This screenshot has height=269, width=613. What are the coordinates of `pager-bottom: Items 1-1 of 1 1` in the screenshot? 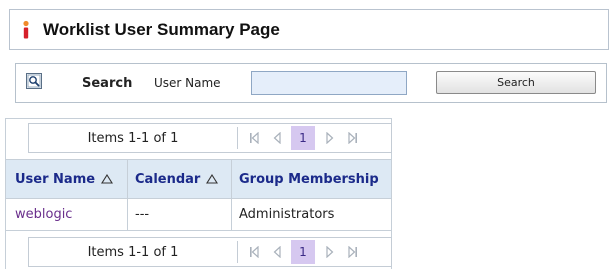 It's located at (210, 252).